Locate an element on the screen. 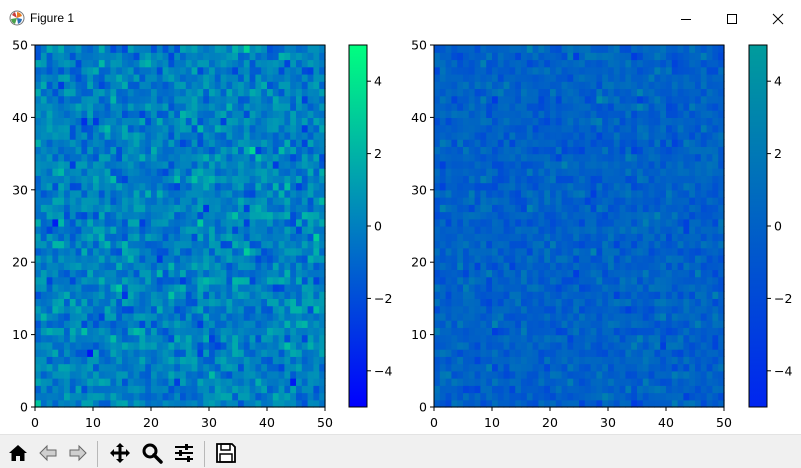  x-tick-label: 10 is located at coordinates (93, 422).